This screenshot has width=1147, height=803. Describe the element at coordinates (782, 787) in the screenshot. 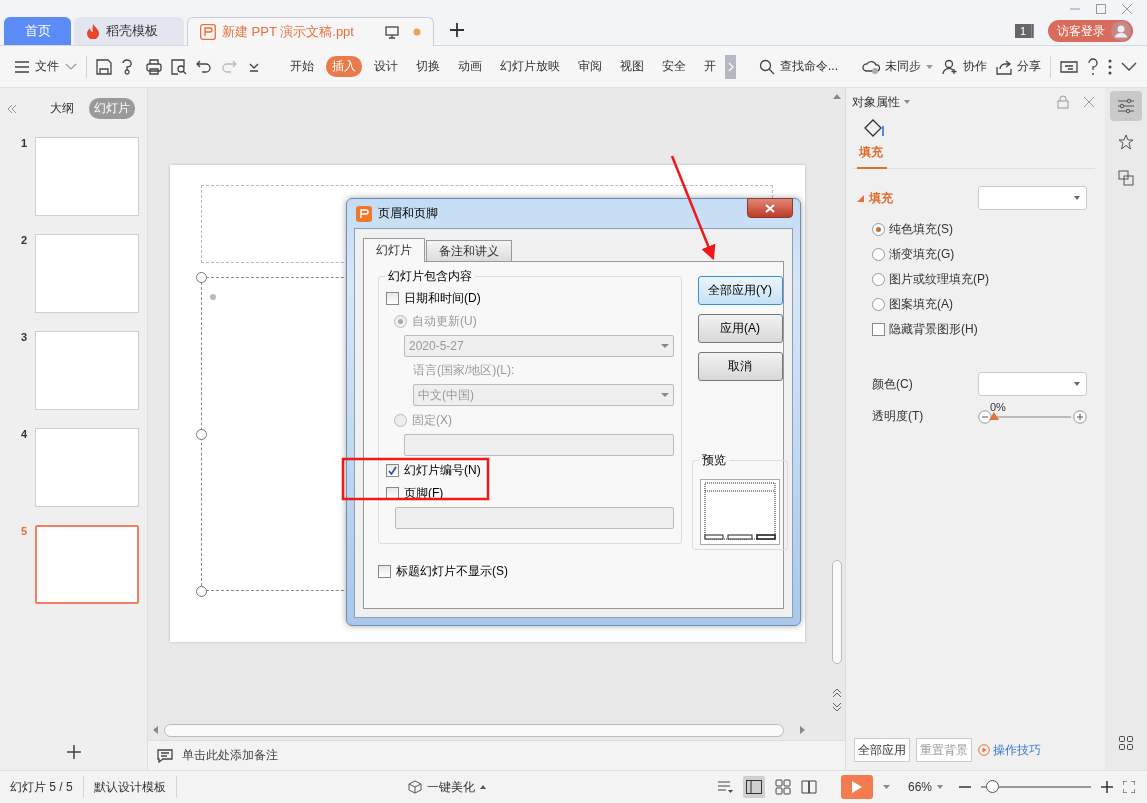

I see `slide-sorter-icon` at that location.